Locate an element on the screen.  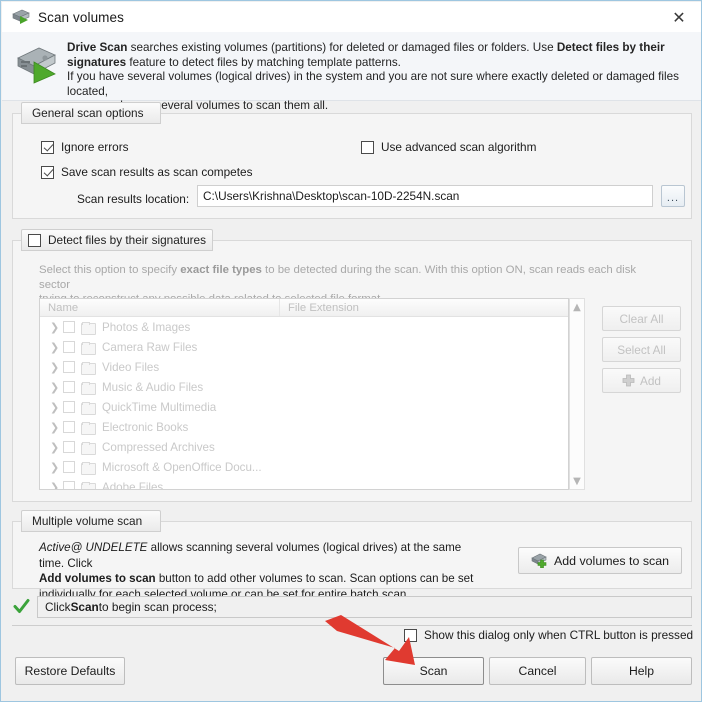
restore-defaults-label: Restore Defaults is located at coordinates (70, 671).